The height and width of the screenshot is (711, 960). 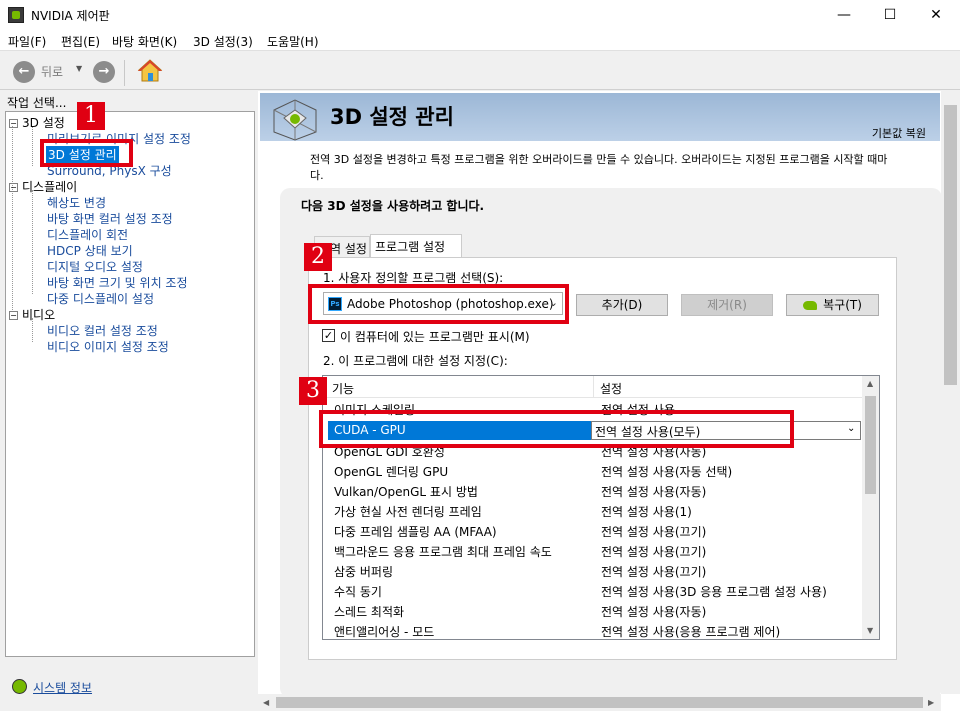 What do you see at coordinates (890, 15) in the screenshot?
I see `maximize-button: ☐` at bounding box center [890, 15].